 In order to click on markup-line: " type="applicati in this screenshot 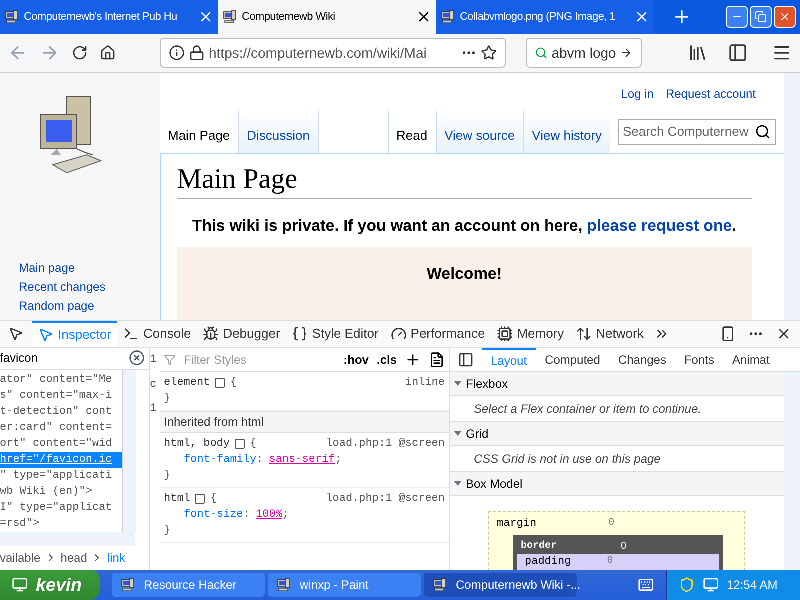, I will do `click(61, 476)`.